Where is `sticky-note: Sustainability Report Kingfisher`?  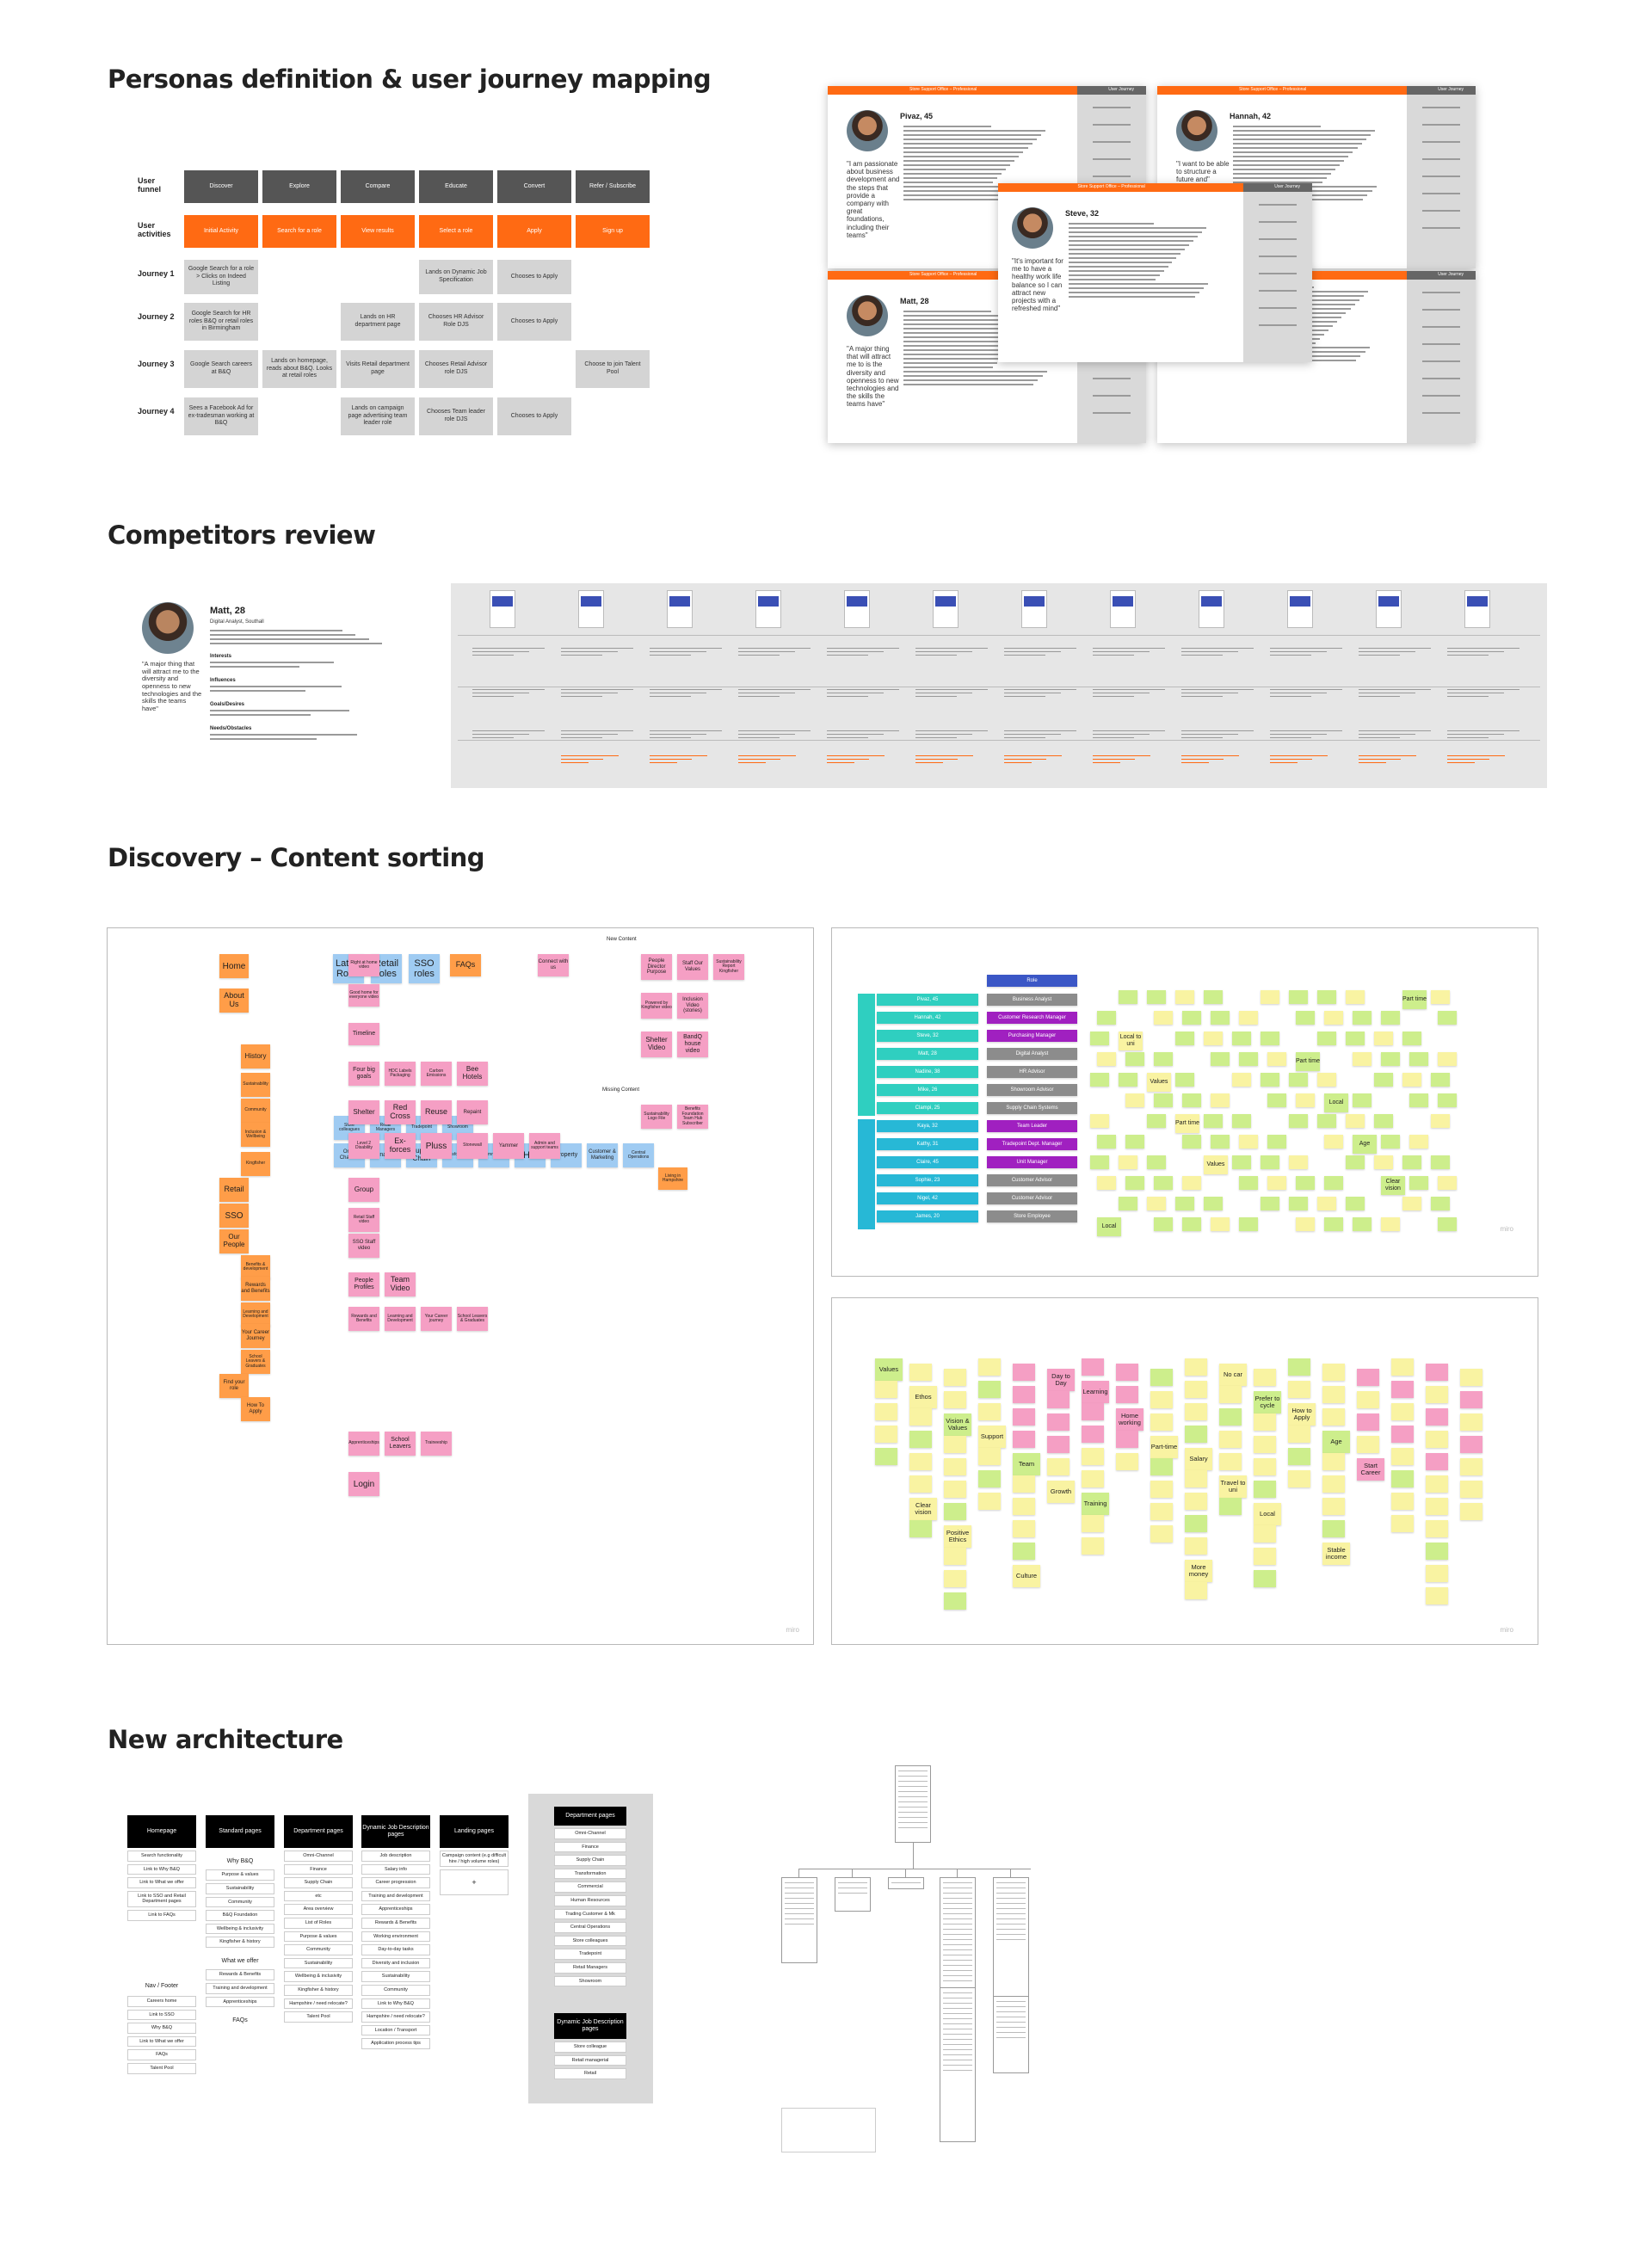
sticky-note: Sustainability Report Kingfisher is located at coordinates (728, 967).